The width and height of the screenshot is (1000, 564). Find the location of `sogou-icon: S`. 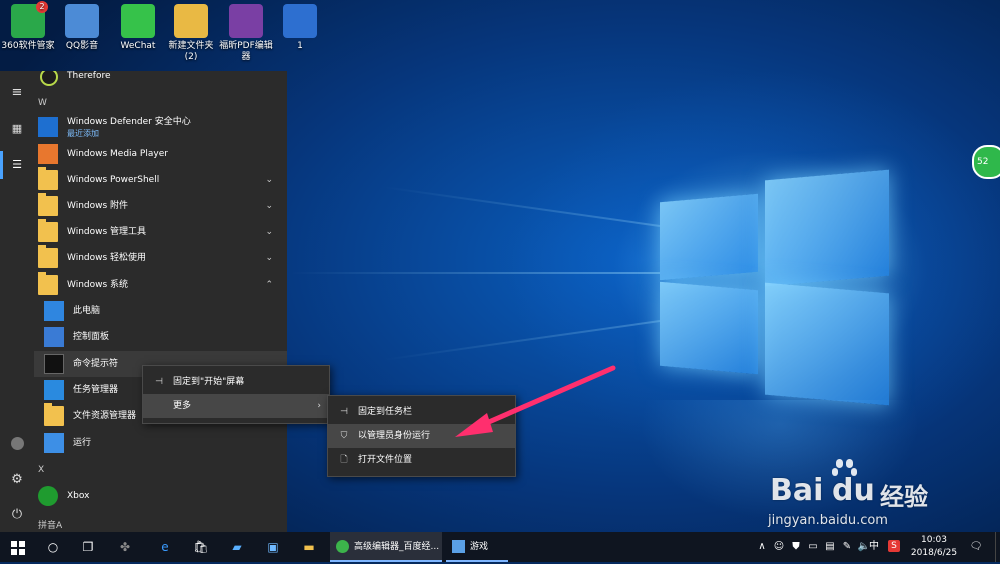

sogou-icon: S is located at coordinates (894, 547).